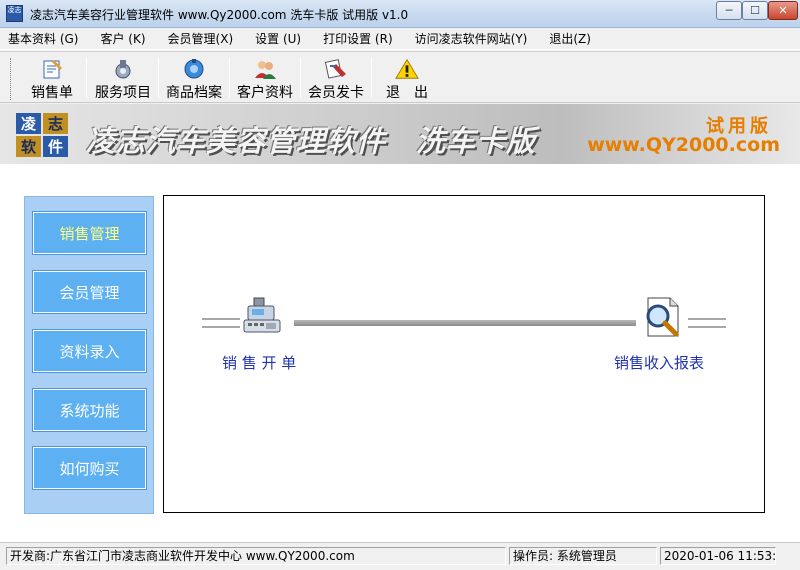 This screenshot has width=800, height=570. What do you see at coordinates (123, 93) in the screenshot?
I see `service-item-label: 服务项目` at bounding box center [123, 93].